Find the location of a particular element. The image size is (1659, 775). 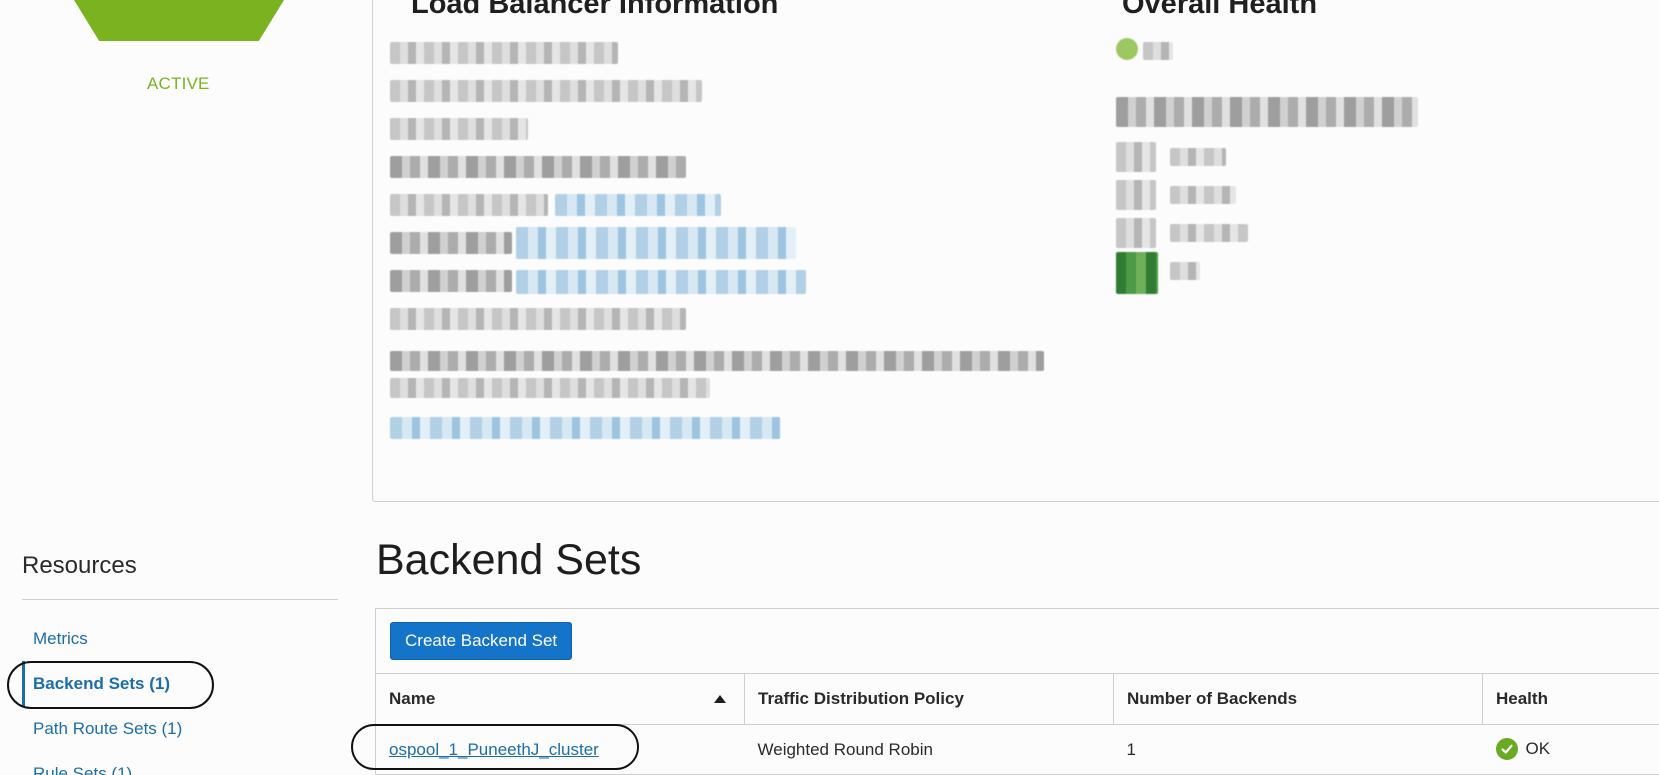

lb-state-label: ACTIVE is located at coordinates (178, 83).